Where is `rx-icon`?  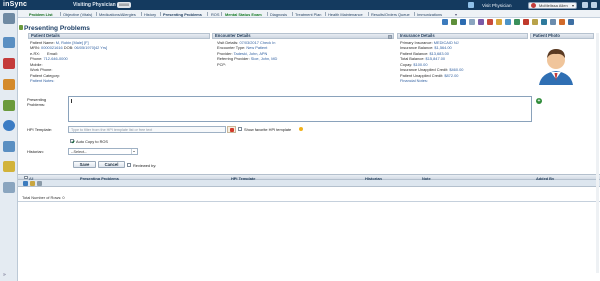 rx-icon is located at coordinates (481, 22).